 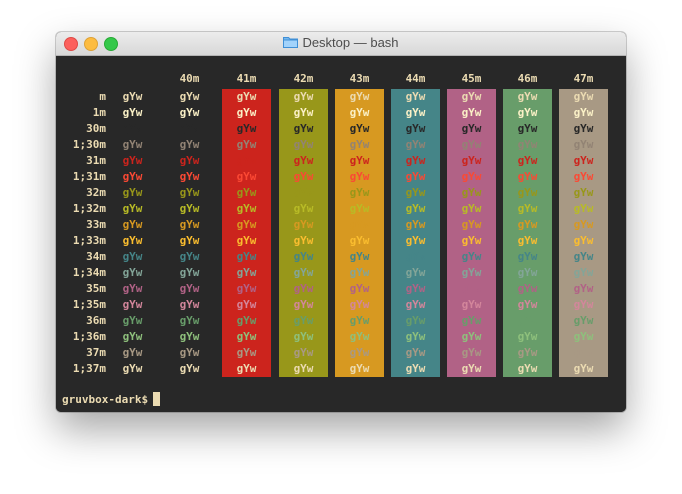 What do you see at coordinates (415, 78) in the screenshot?
I see `column-header: 44m` at bounding box center [415, 78].